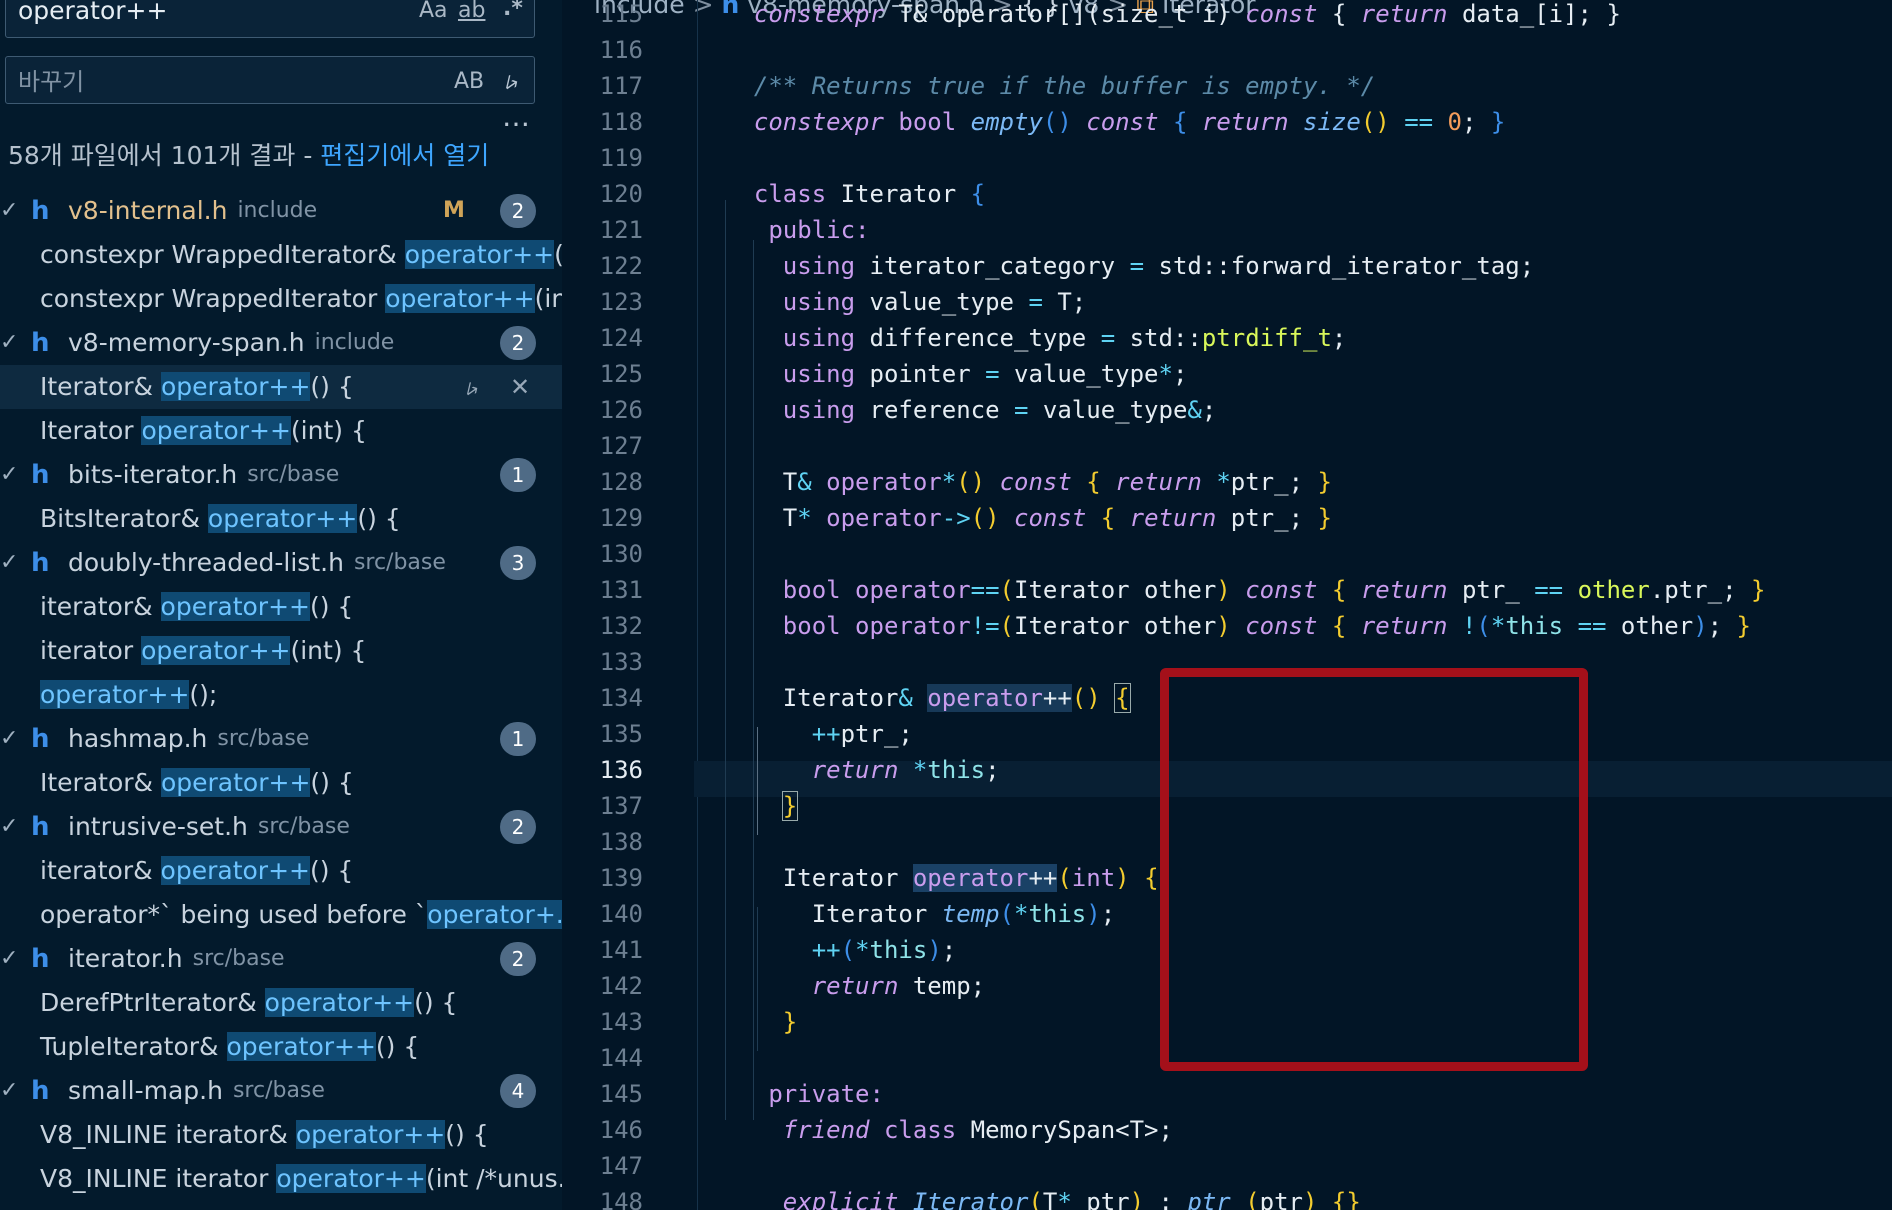 The height and width of the screenshot is (1210, 1892). Describe the element at coordinates (621, 14) in the screenshot. I see `line-number: 115` at that location.